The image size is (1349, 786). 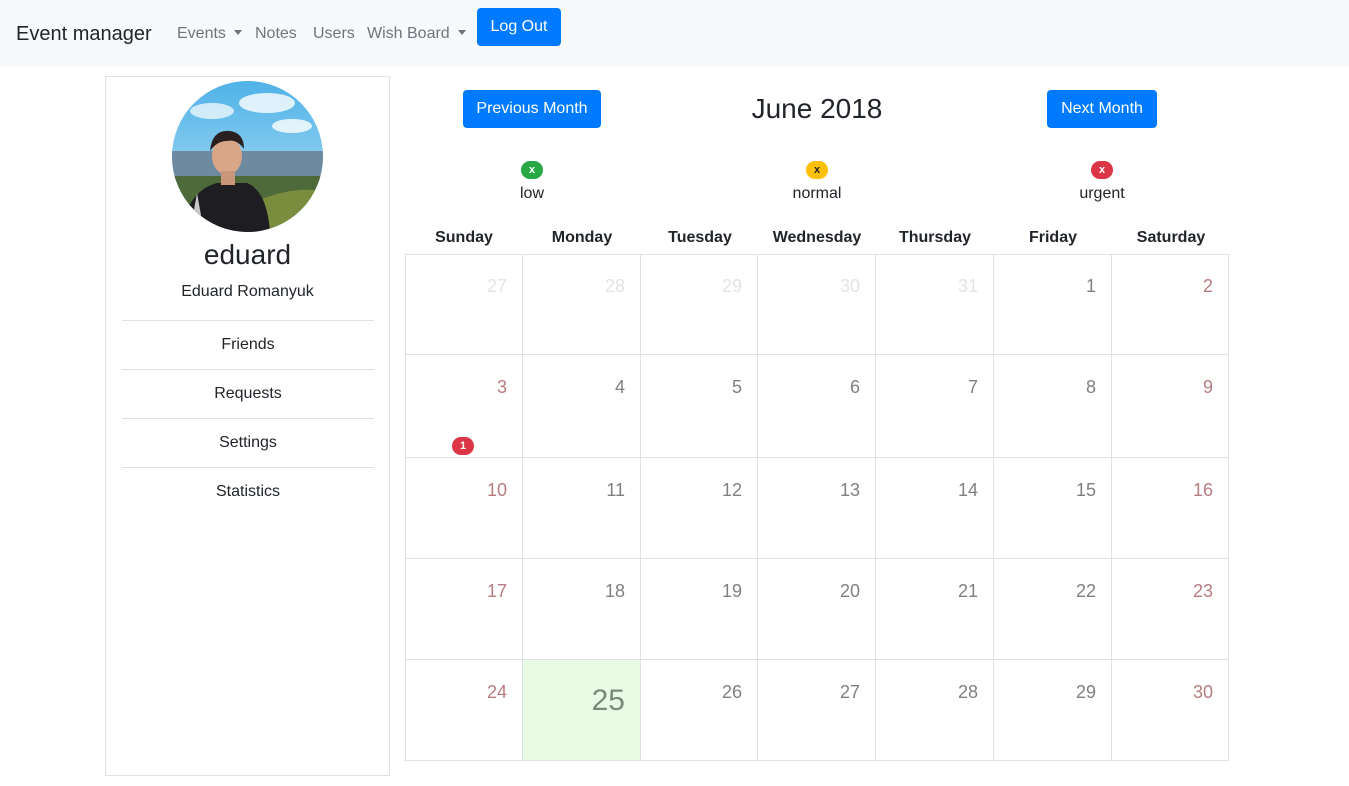 What do you see at coordinates (519, 27) in the screenshot?
I see `logout-button: Log Out` at bounding box center [519, 27].